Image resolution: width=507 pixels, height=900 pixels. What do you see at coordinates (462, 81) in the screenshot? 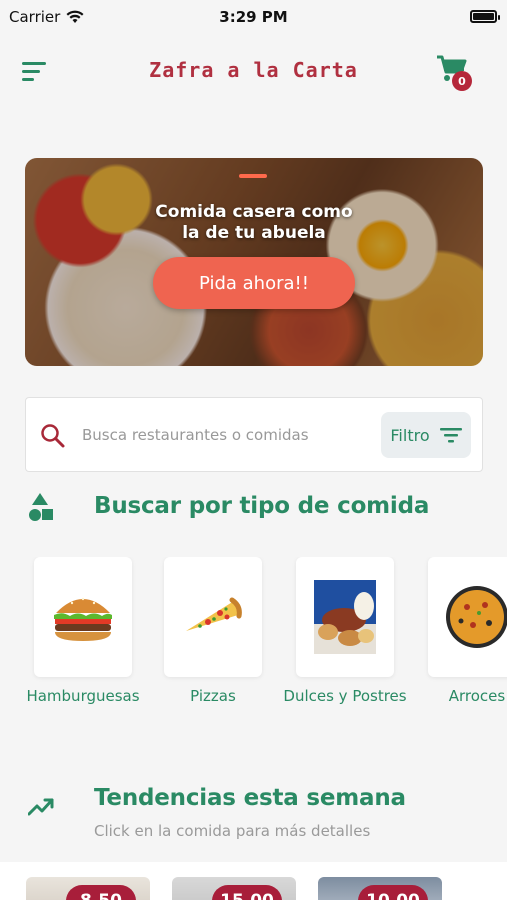
I see `cart-count-badge: 0` at bounding box center [462, 81].